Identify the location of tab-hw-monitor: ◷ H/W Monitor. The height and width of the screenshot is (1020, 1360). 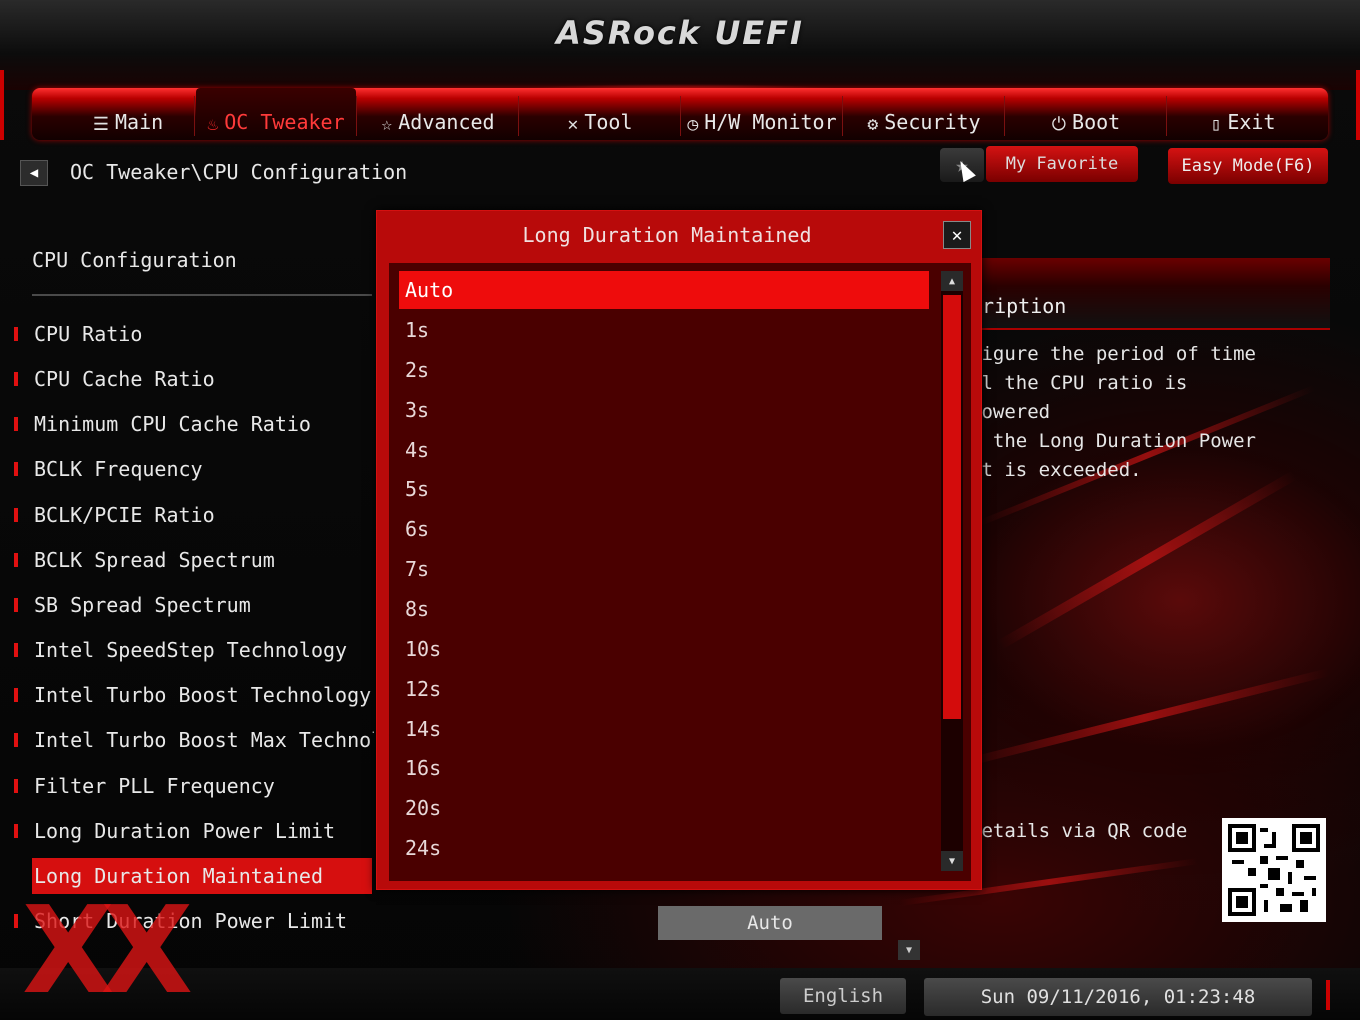
(762, 114).